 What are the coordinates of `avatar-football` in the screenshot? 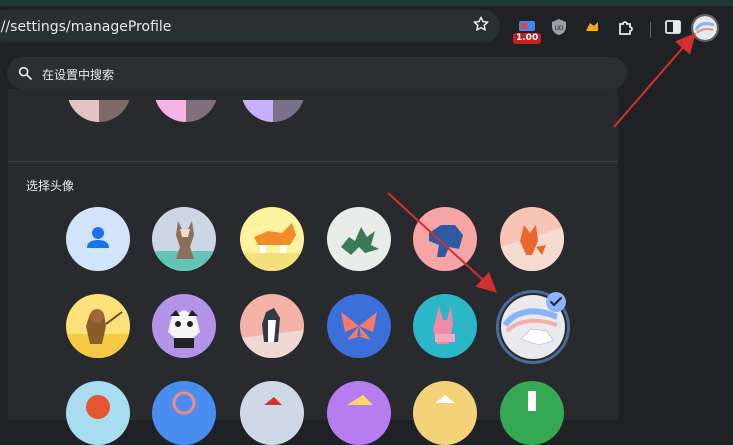 It's located at (445, 413).